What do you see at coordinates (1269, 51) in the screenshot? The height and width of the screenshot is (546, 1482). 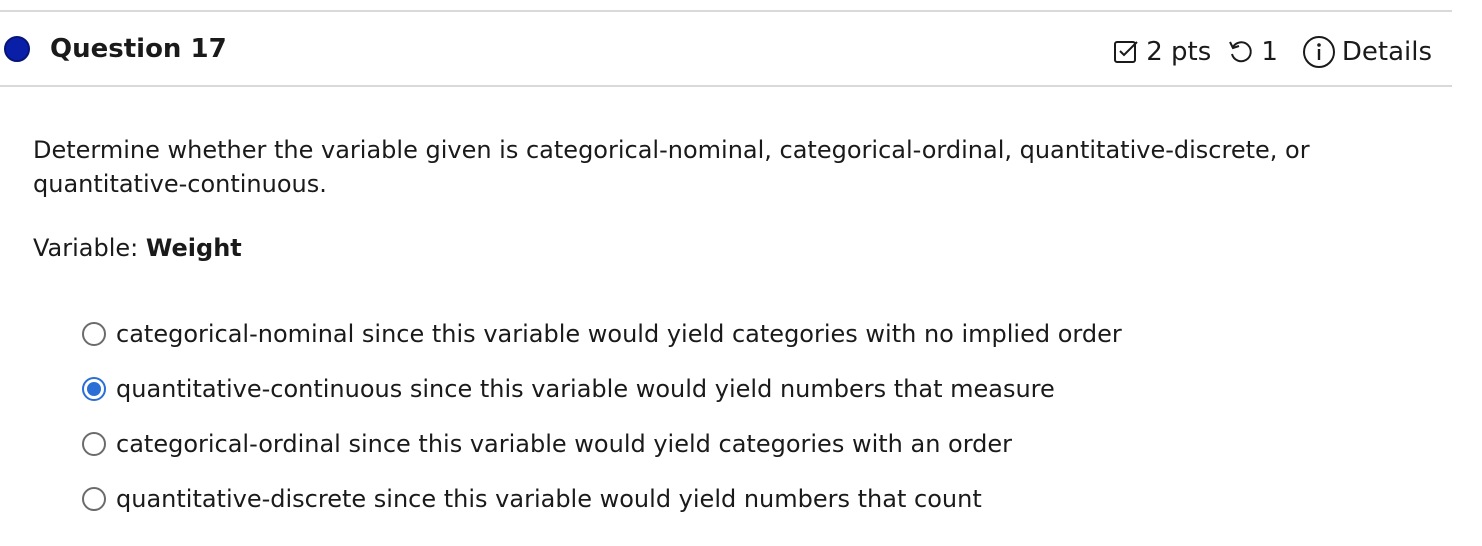 I see `retries-count: 1` at bounding box center [1269, 51].